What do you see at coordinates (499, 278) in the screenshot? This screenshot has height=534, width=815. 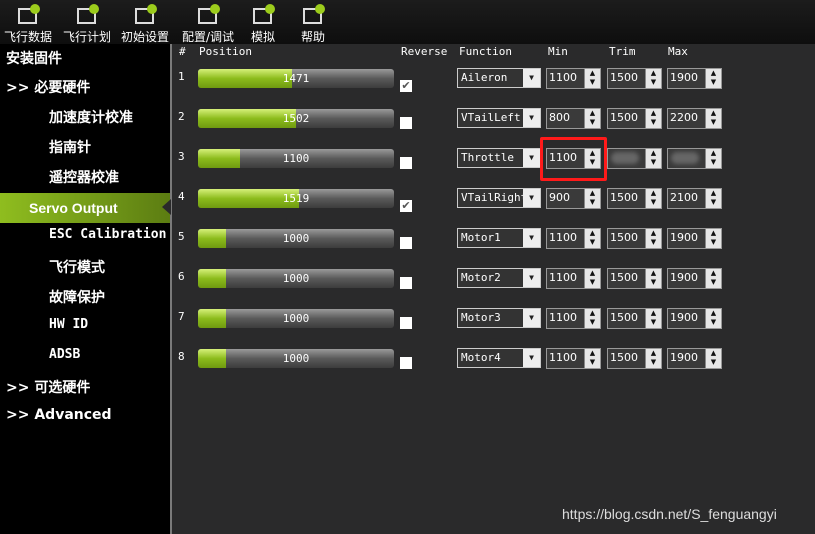 I see `function-select: Motor2 ▼` at bounding box center [499, 278].